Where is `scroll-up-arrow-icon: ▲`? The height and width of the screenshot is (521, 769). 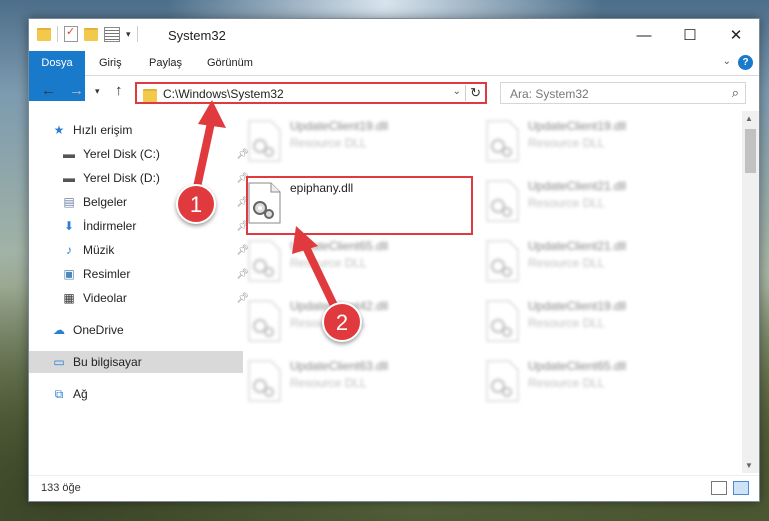 scroll-up-arrow-icon: ▲ is located at coordinates (749, 118).